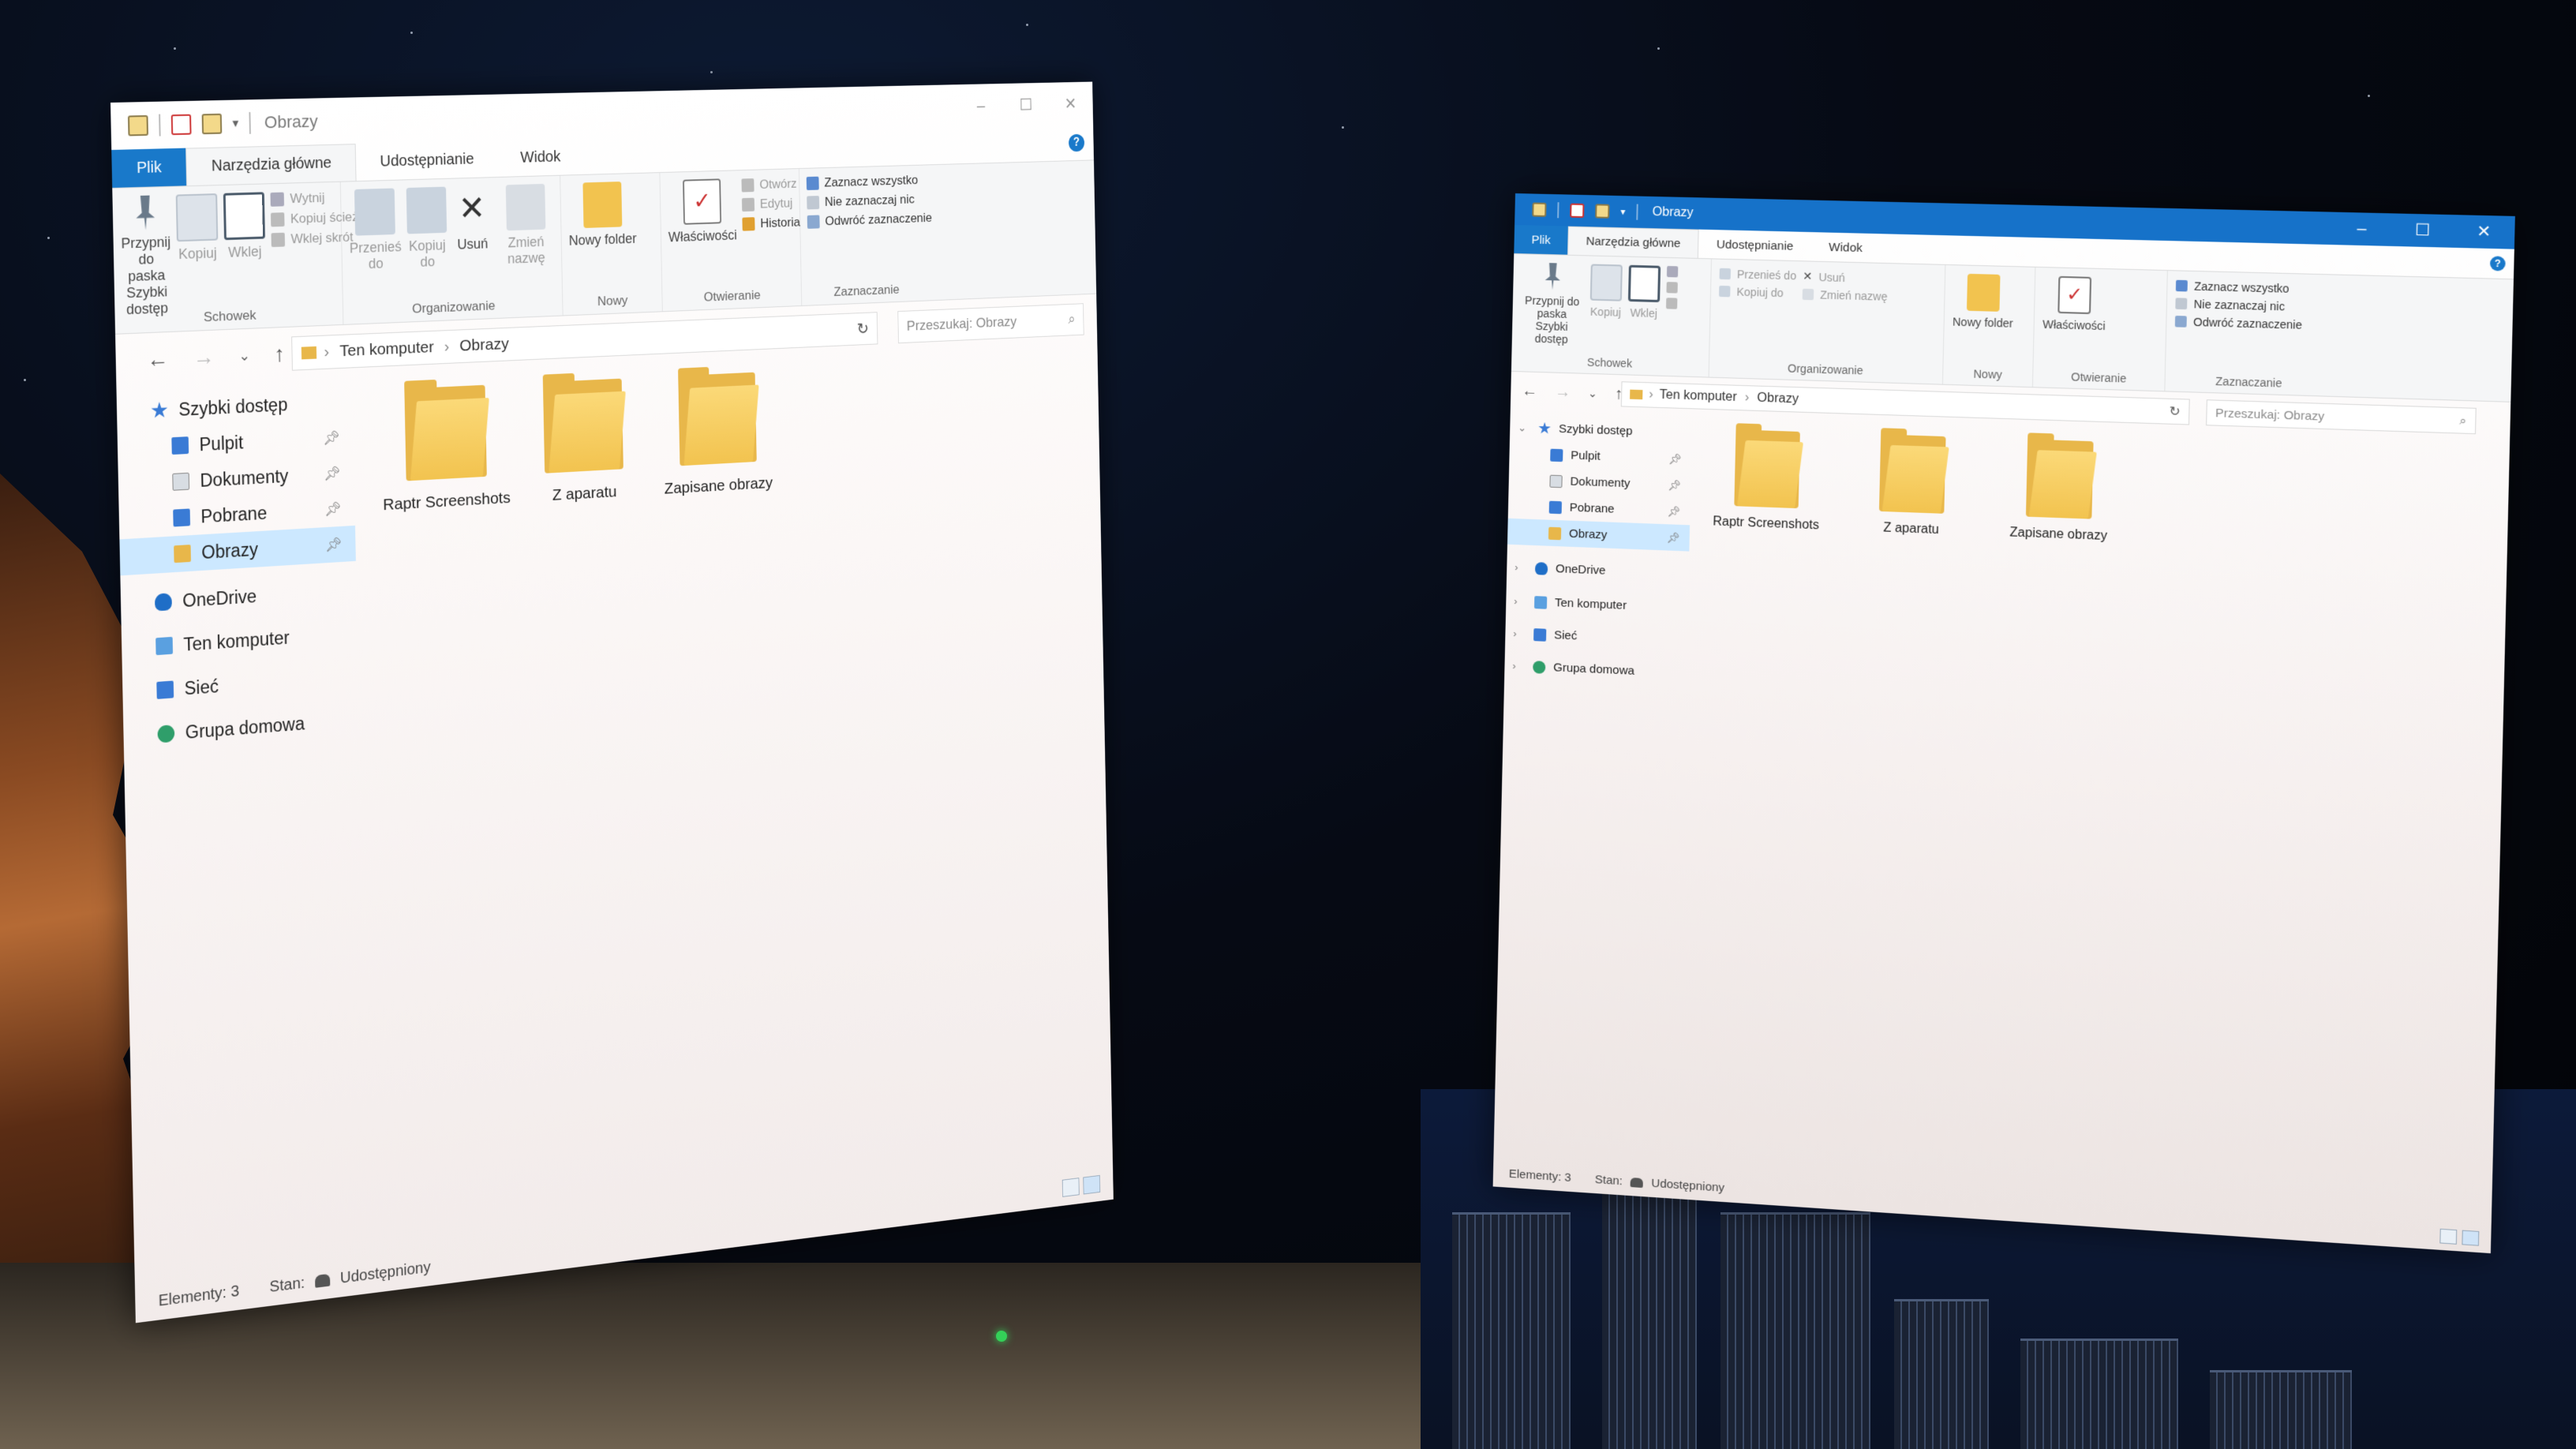  I want to click on search-placeholder: Przeszukaj: Obrazy, so click(2270, 415).